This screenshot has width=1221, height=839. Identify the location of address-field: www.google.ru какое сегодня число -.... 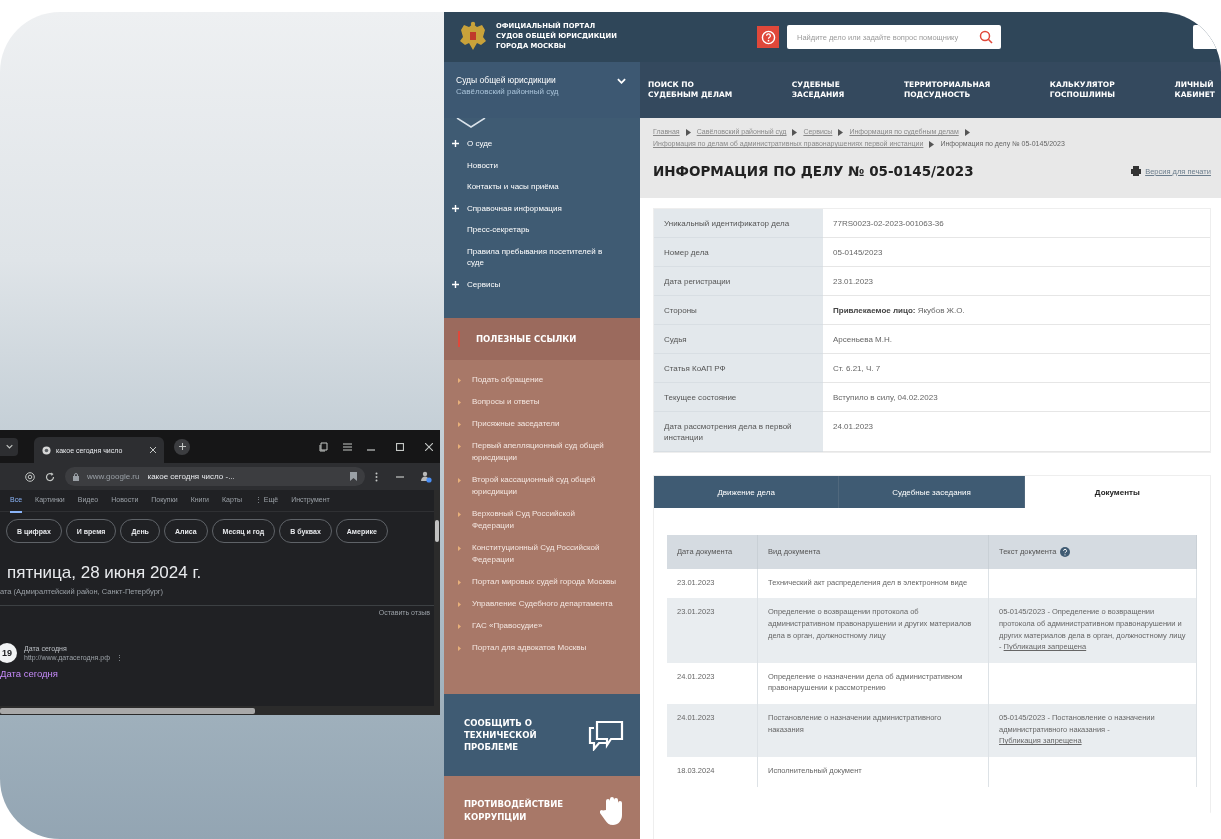
(215, 476).